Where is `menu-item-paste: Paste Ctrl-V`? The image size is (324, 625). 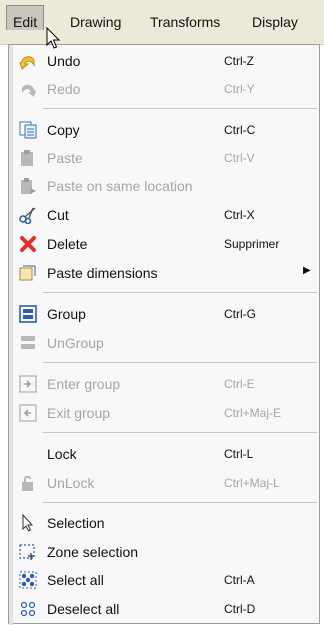
menu-item-paste: Paste Ctrl-V is located at coordinates (164, 158).